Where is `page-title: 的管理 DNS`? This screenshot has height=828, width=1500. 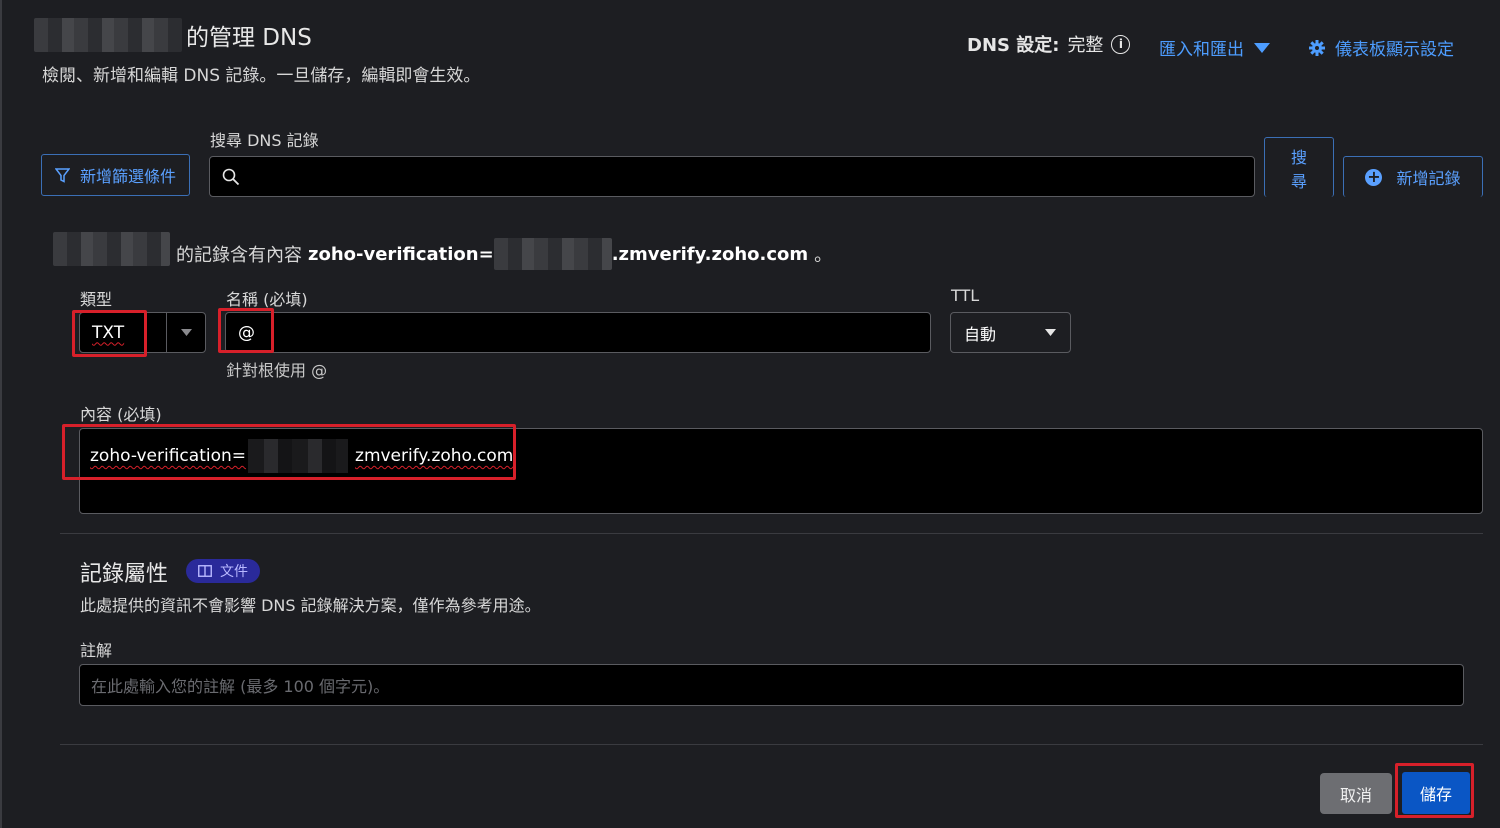
page-title: 的管理 DNS is located at coordinates (249, 38).